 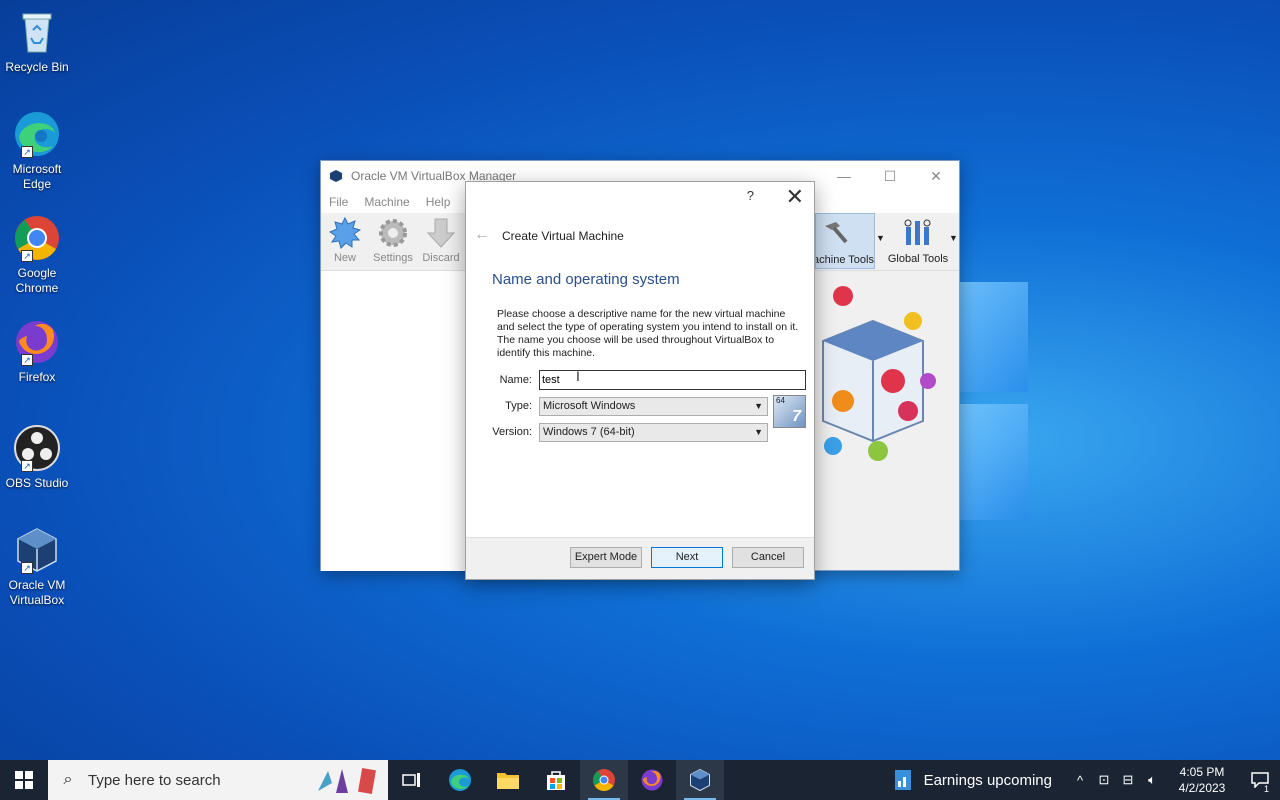 What do you see at coordinates (844, 176) in the screenshot?
I see `minimize-button: —` at bounding box center [844, 176].